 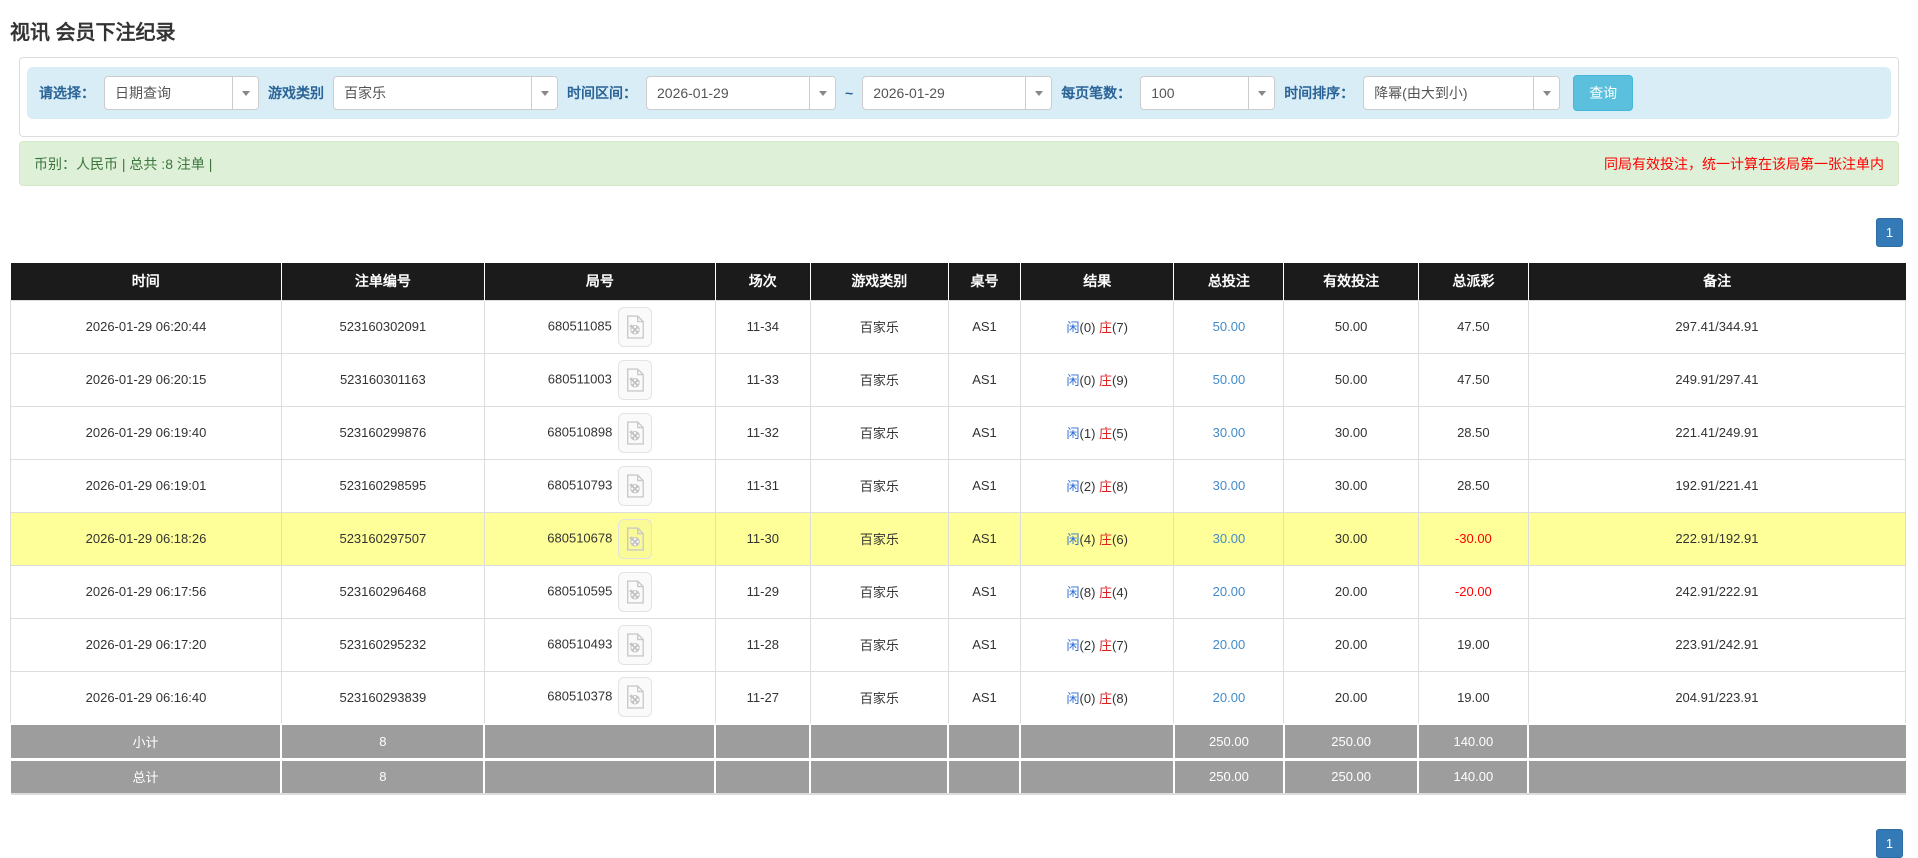 I want to click on subtotal-row: 小计 8 250.00 250.00 140.00, so click(x=958, y=741).